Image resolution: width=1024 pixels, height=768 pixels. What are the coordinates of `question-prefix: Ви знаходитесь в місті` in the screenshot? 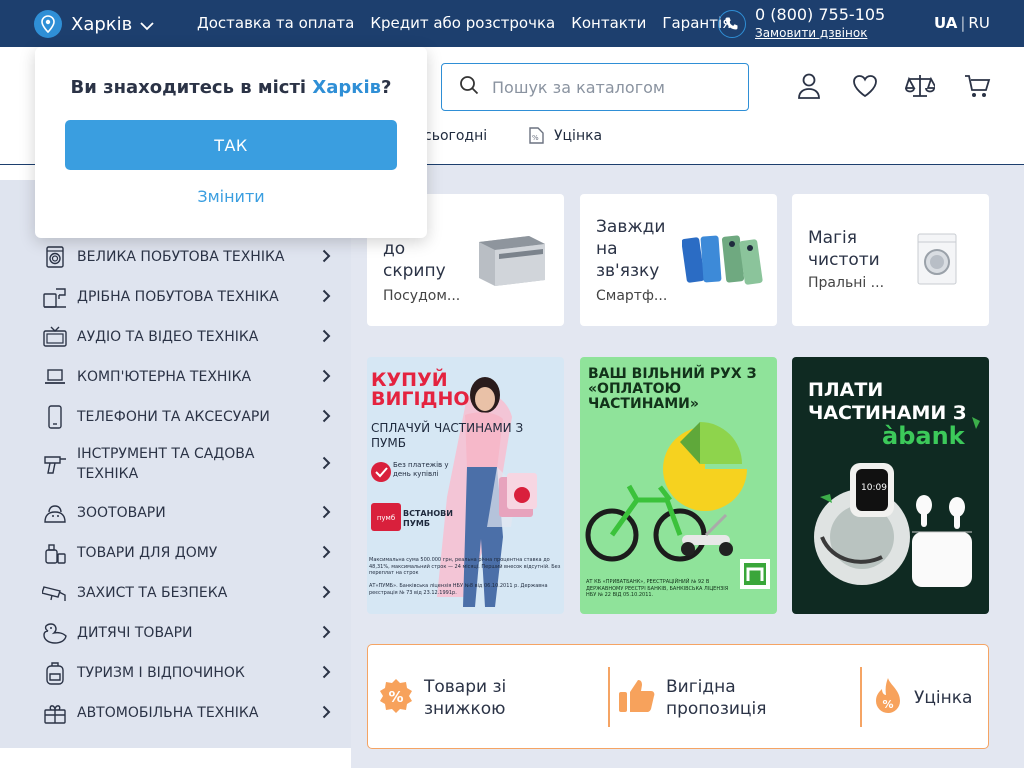 It's located at (191, 87).